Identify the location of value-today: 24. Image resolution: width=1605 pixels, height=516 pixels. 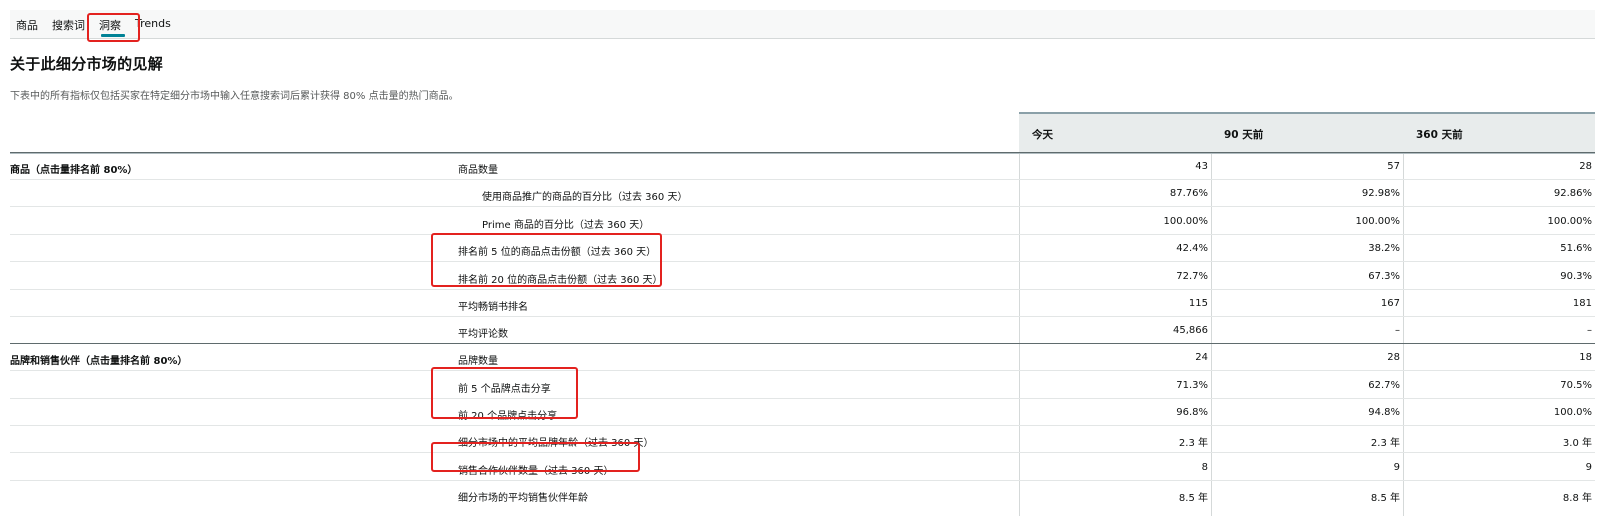
(1201, 357).